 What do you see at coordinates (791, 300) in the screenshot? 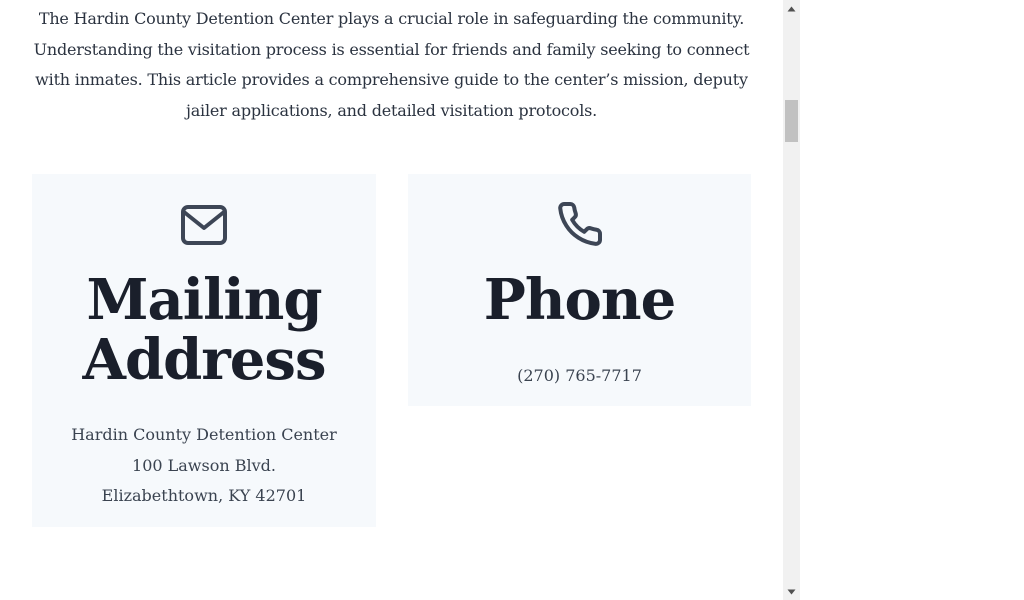
I see `vertical-scrollbar` at bounding box center [791, 300].